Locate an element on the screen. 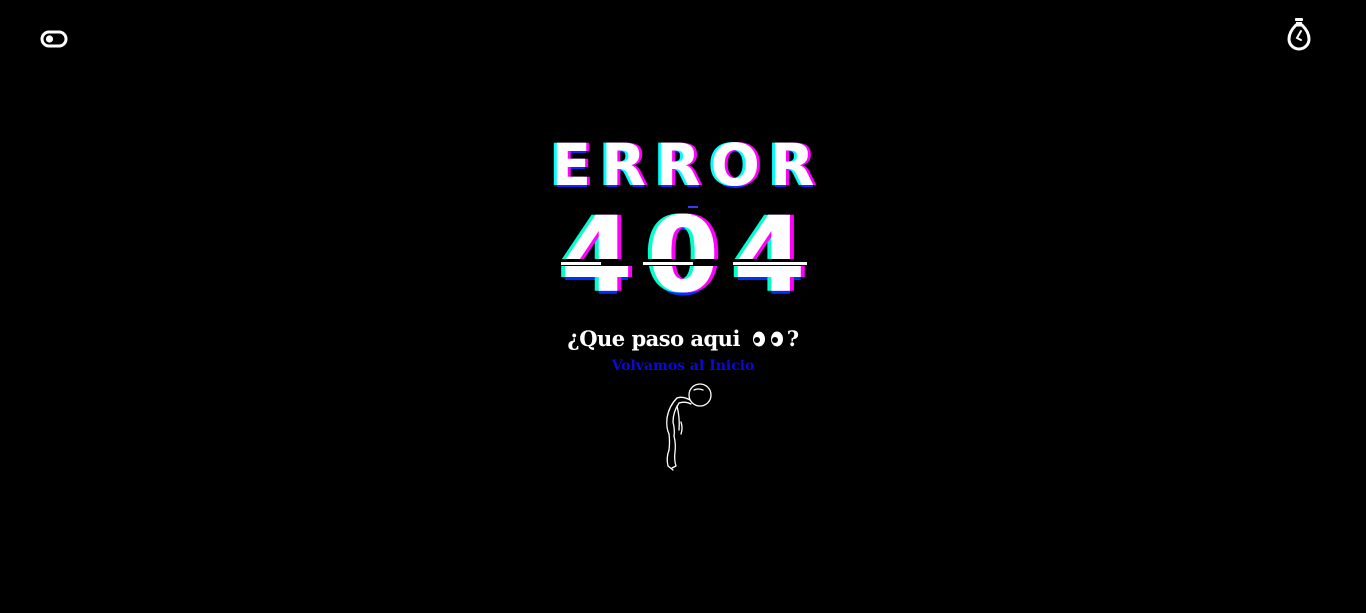 This screenshot has width=1366, height=613. theme-toggle-button is located at coordinates (55, 40).